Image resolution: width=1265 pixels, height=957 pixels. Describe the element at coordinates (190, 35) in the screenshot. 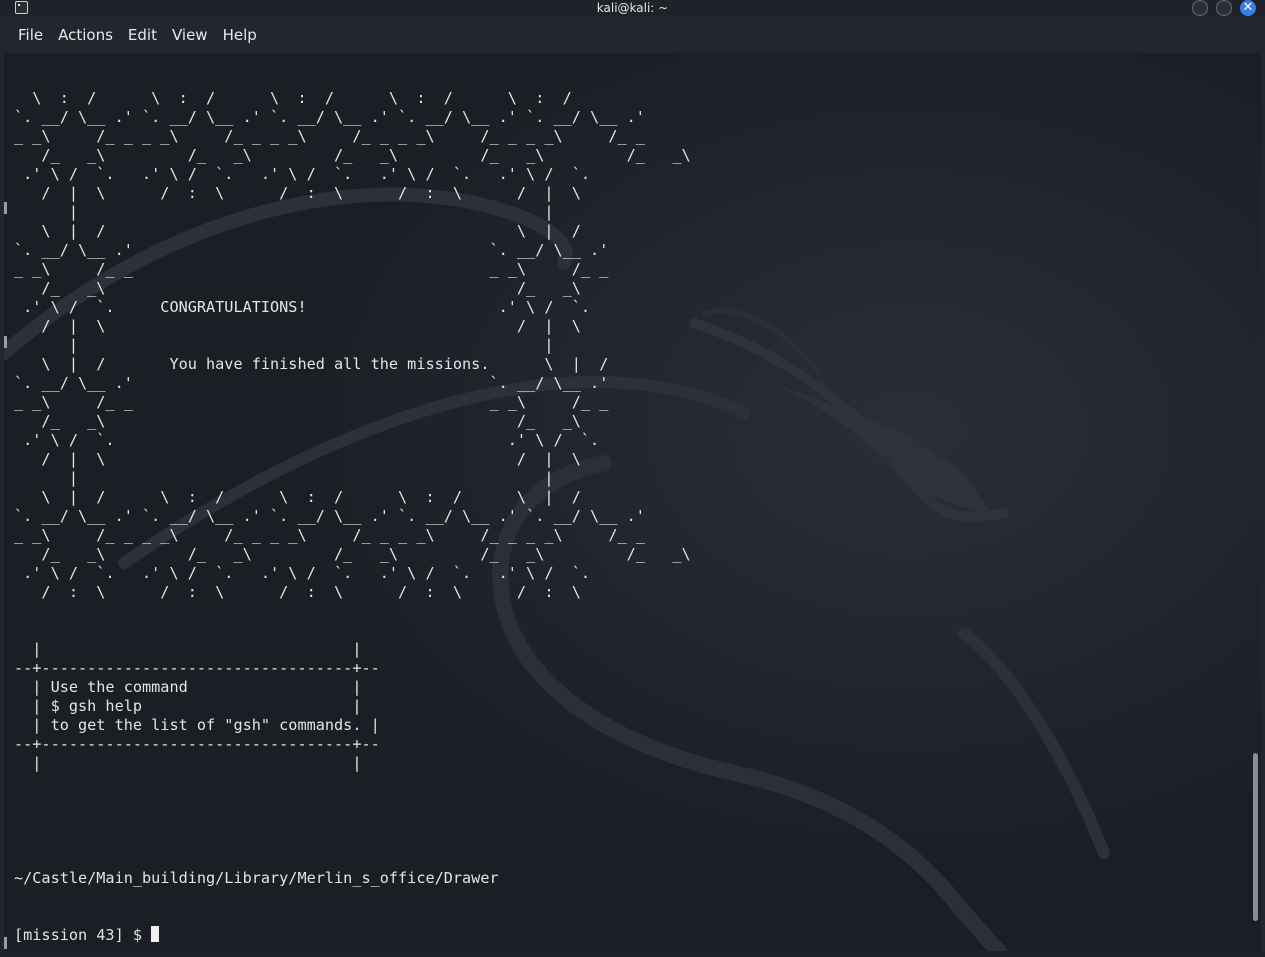

I see `menu-view: View` at that location.